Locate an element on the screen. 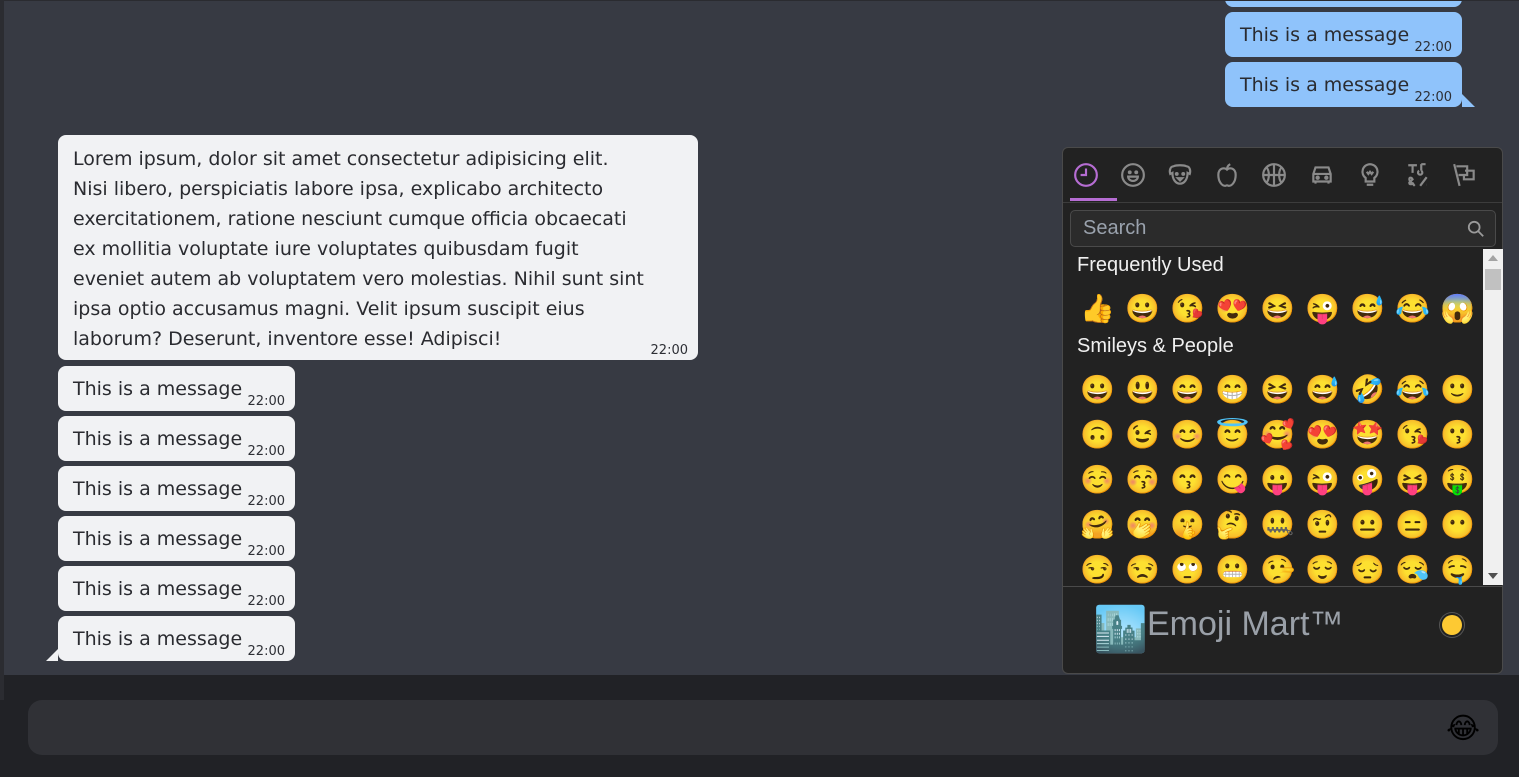  flag-icon is located at coordinates (1464, 175).